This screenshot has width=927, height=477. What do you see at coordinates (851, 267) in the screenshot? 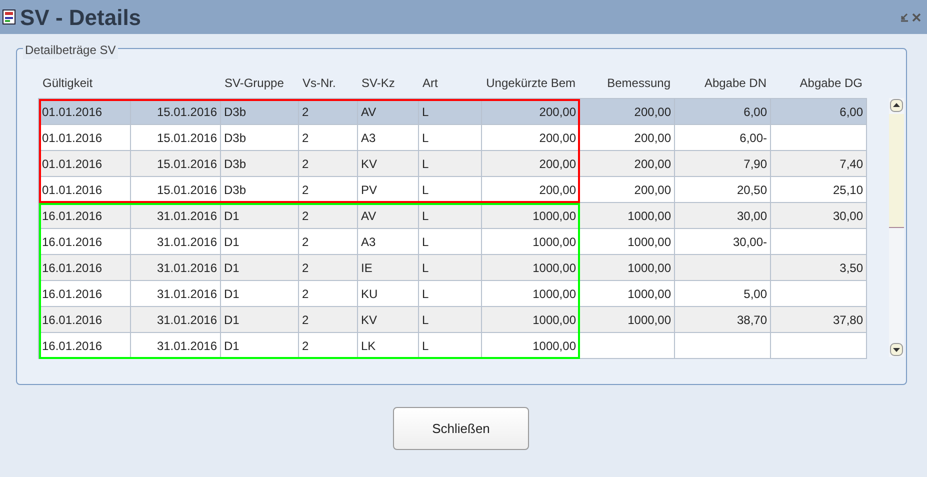
I see `table-cell: 3,50` at bounding box center [851, 267].